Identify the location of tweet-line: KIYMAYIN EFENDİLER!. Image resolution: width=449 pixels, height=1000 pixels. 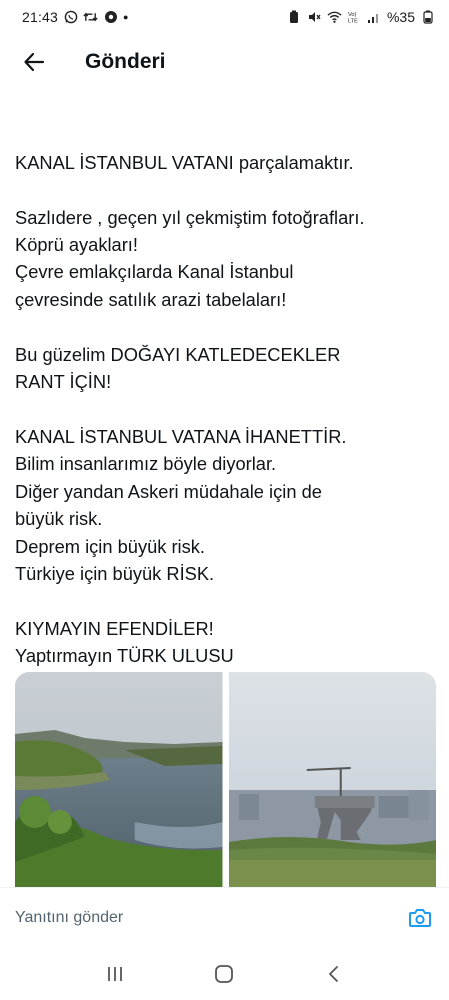
(114, 628).